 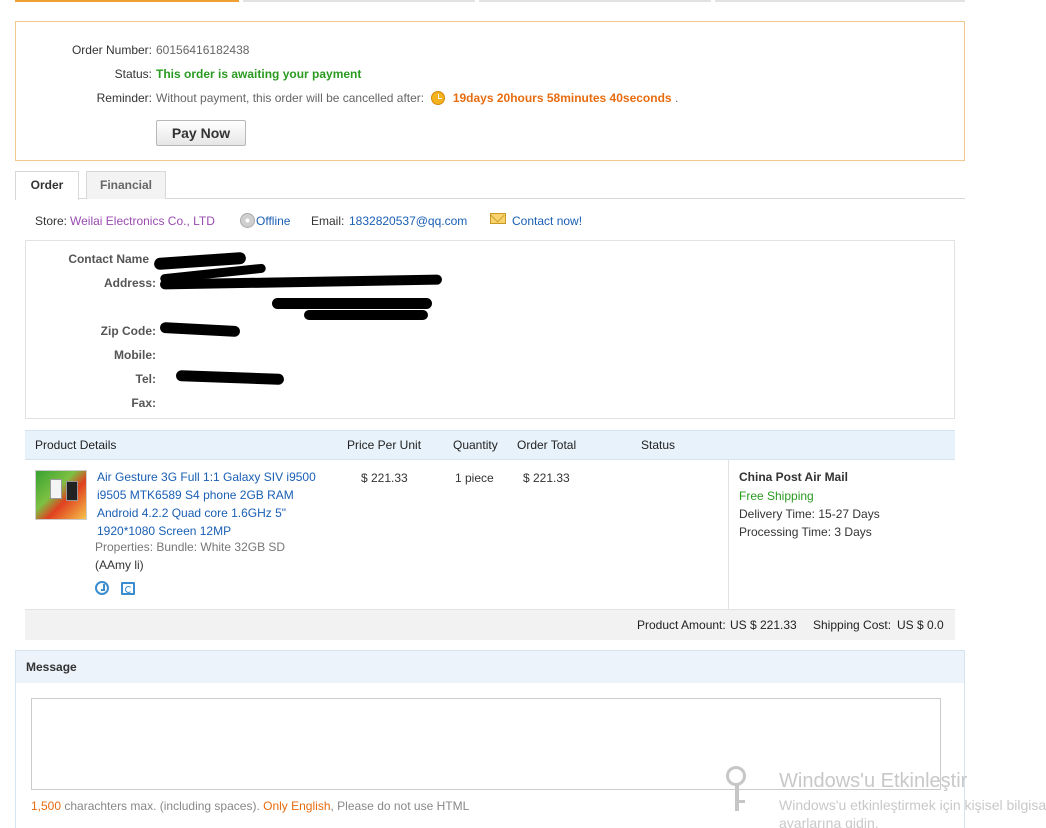 I want to click on shipping-cost: US $ 0.0, so click(x=920, y=625).